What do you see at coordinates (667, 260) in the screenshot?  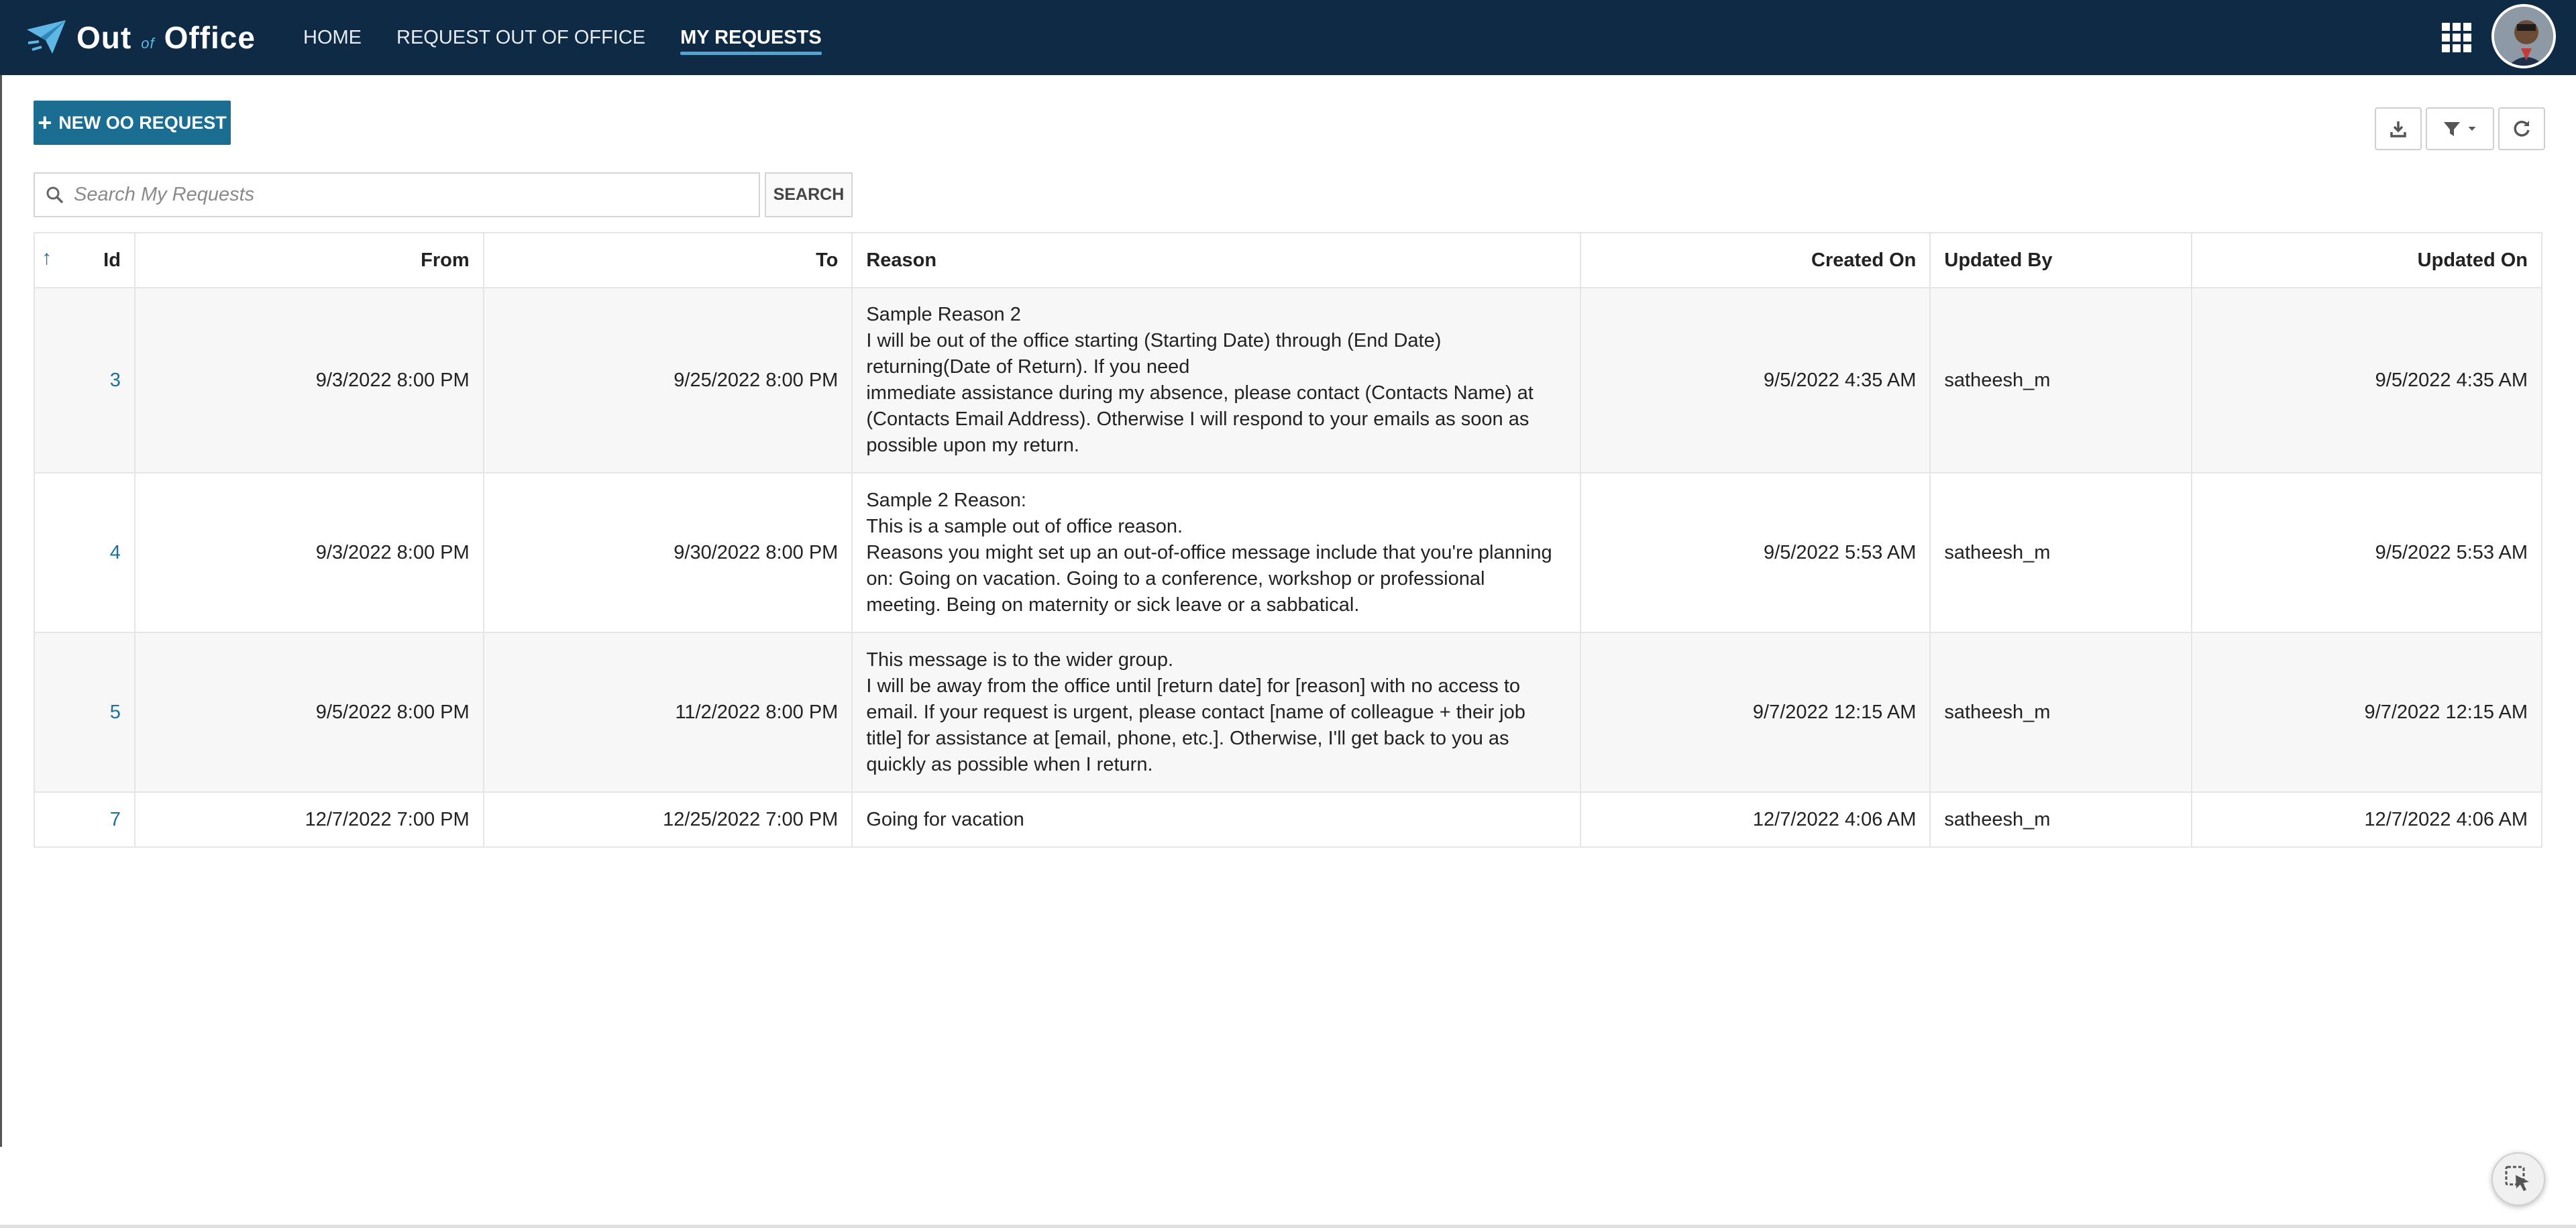 I see `column-header-to: To` at bounding box center [667, 260].